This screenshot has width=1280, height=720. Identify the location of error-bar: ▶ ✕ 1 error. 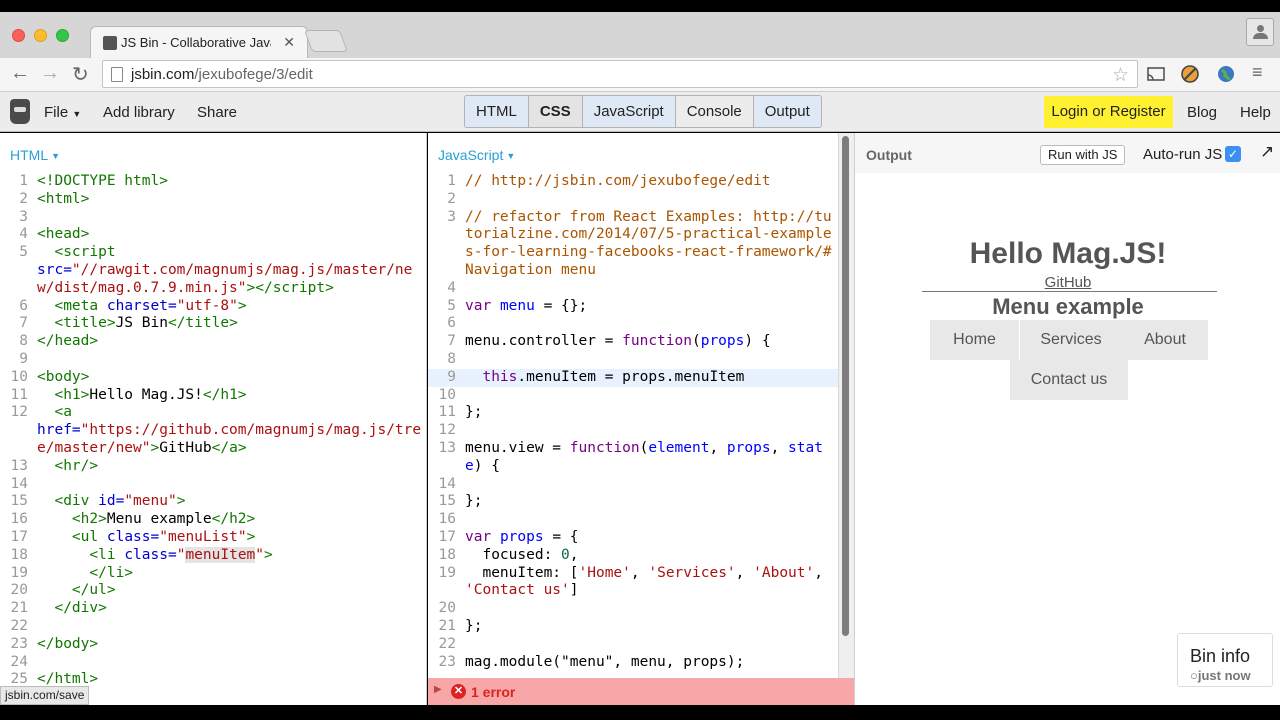
(641, 691).